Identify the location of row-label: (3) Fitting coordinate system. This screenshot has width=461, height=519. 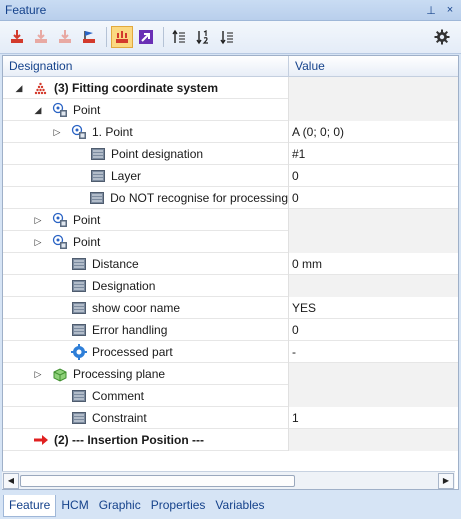
(136, 88).